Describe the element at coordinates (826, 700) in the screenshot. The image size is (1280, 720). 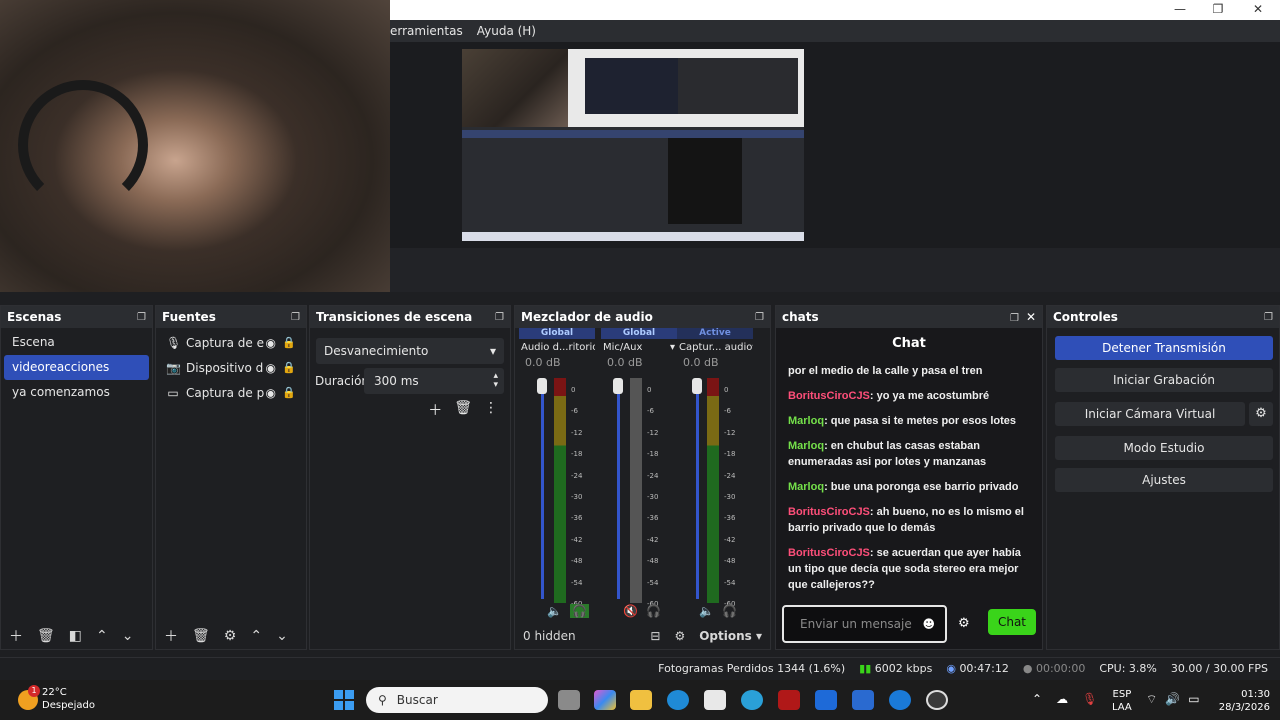
I see `dropbox-icon` at that location.